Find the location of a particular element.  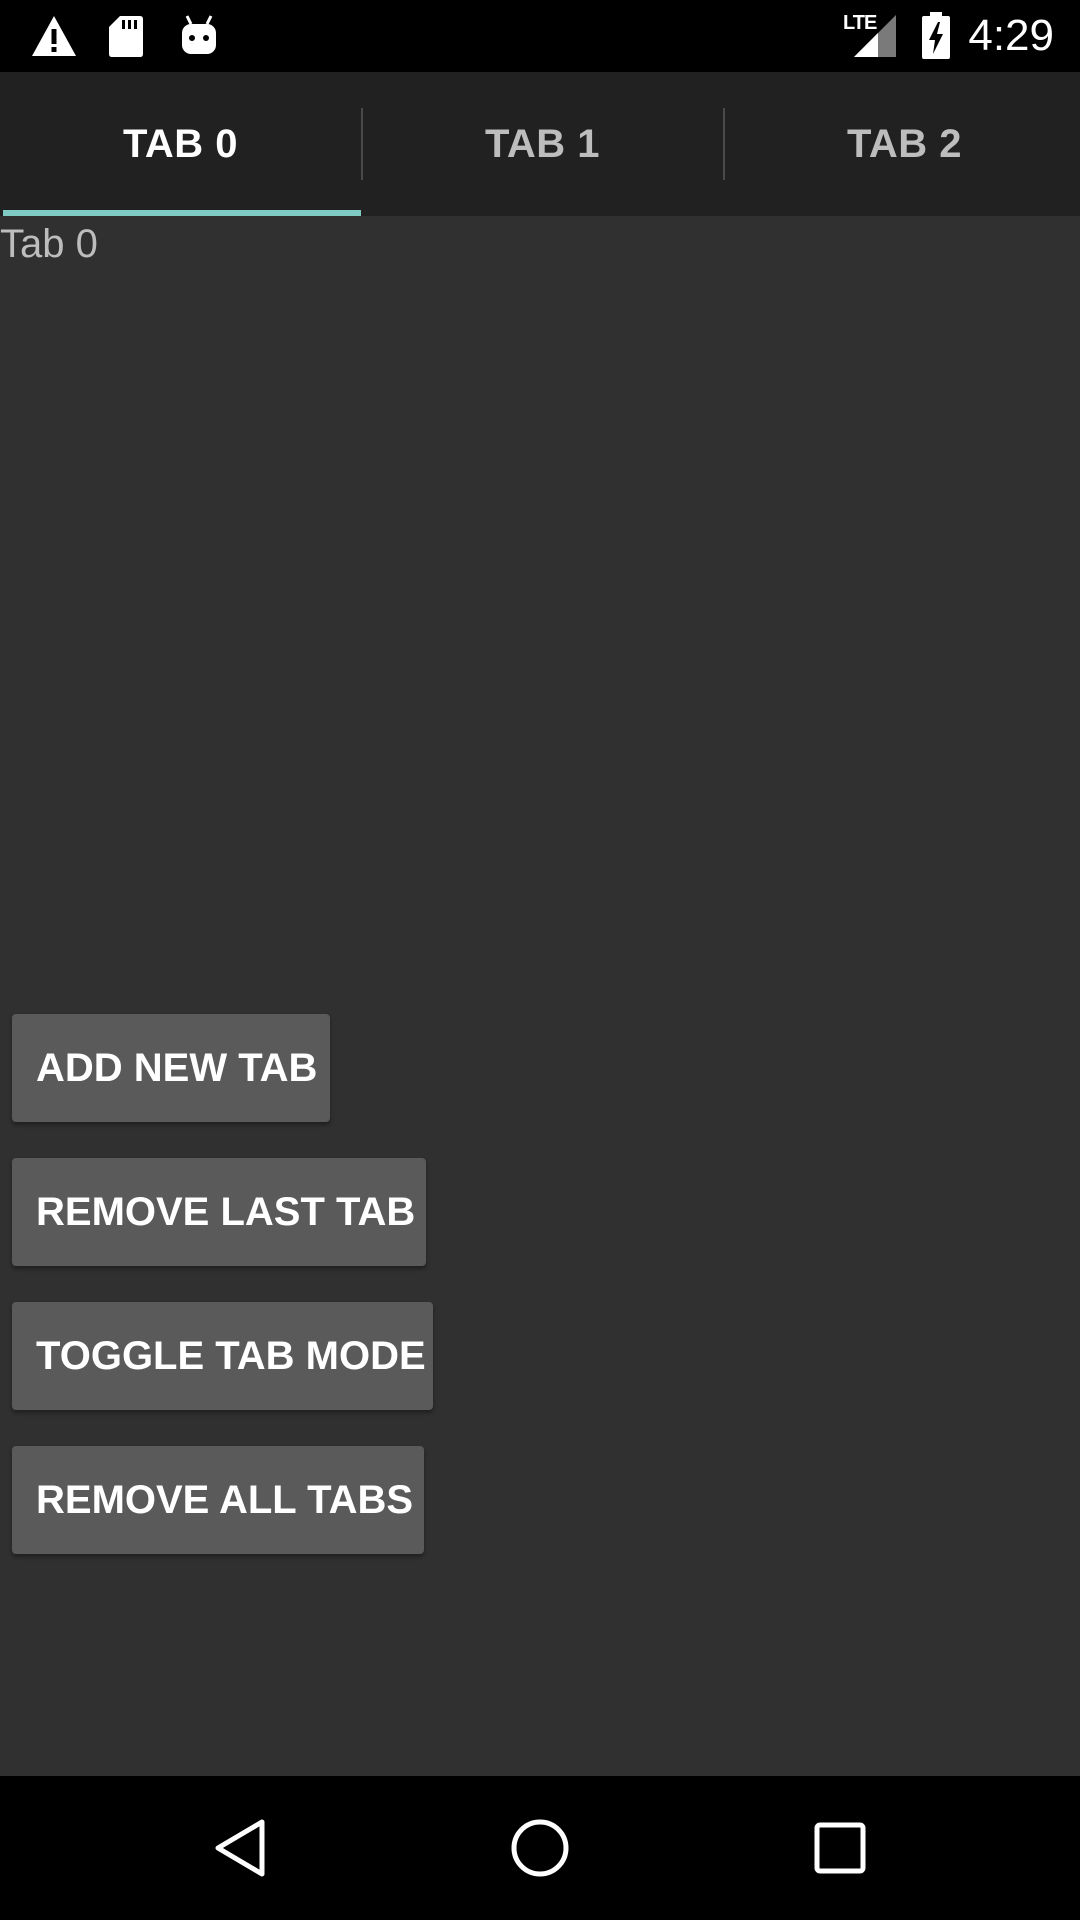

tab-bar: TAB 0 TAB 1 TAB 2 is located at coordinates (540, 144).